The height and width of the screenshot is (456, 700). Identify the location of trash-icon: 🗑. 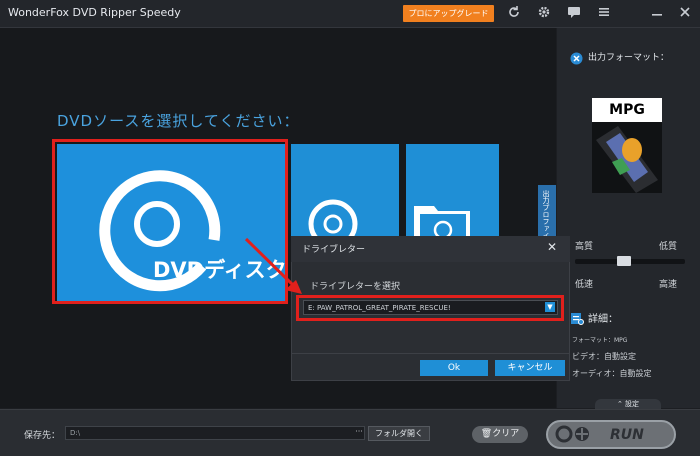
(486, 434).